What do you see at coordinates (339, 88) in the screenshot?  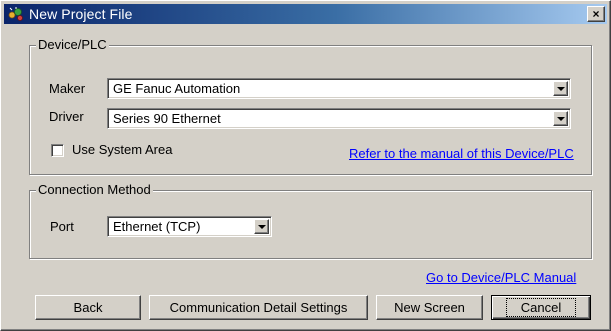 I see `maker-select: GE Fanuc Automation` at bounding box center [339, 88].